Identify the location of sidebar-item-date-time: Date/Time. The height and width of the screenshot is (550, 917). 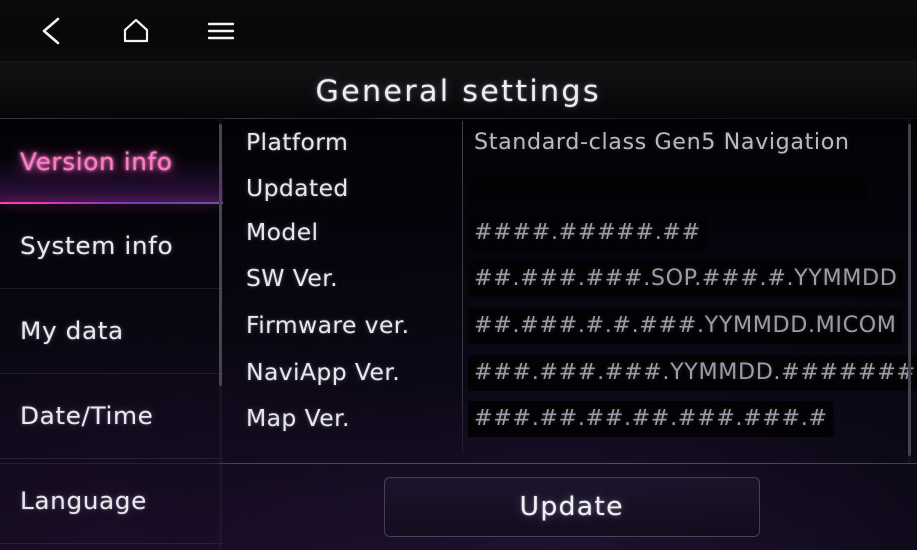
(111, 416).